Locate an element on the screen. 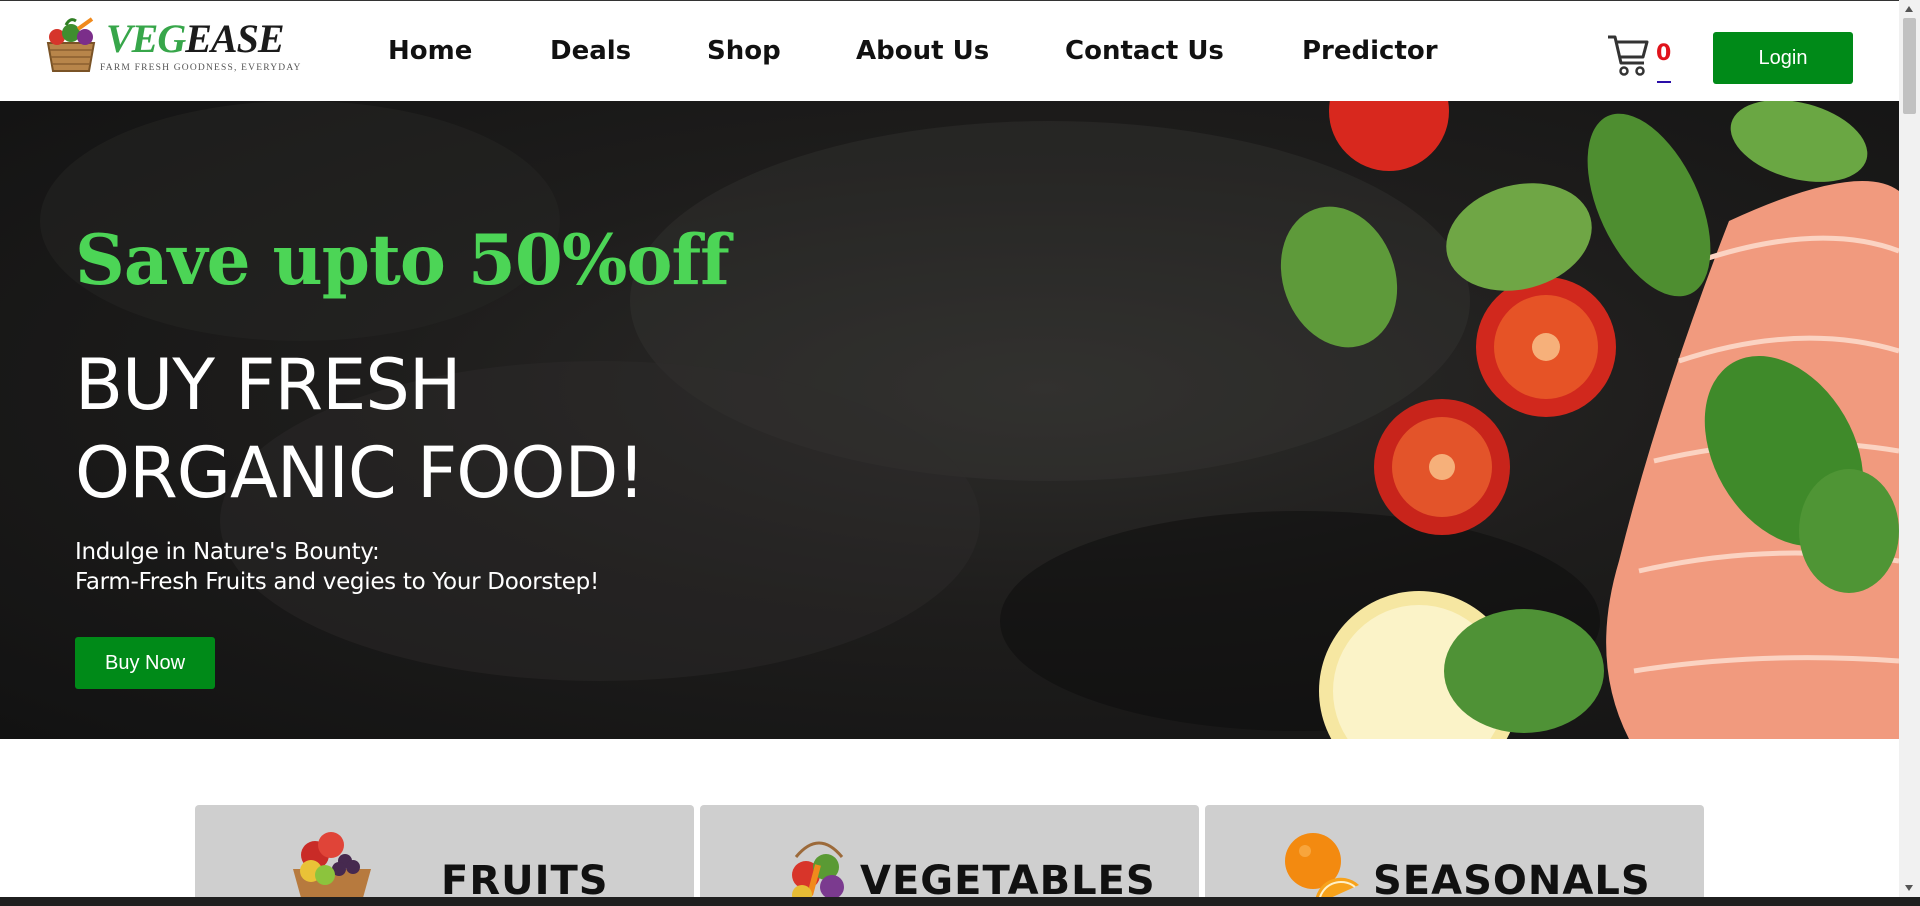  scroll-thumb is located at coordinates (1909, 66).